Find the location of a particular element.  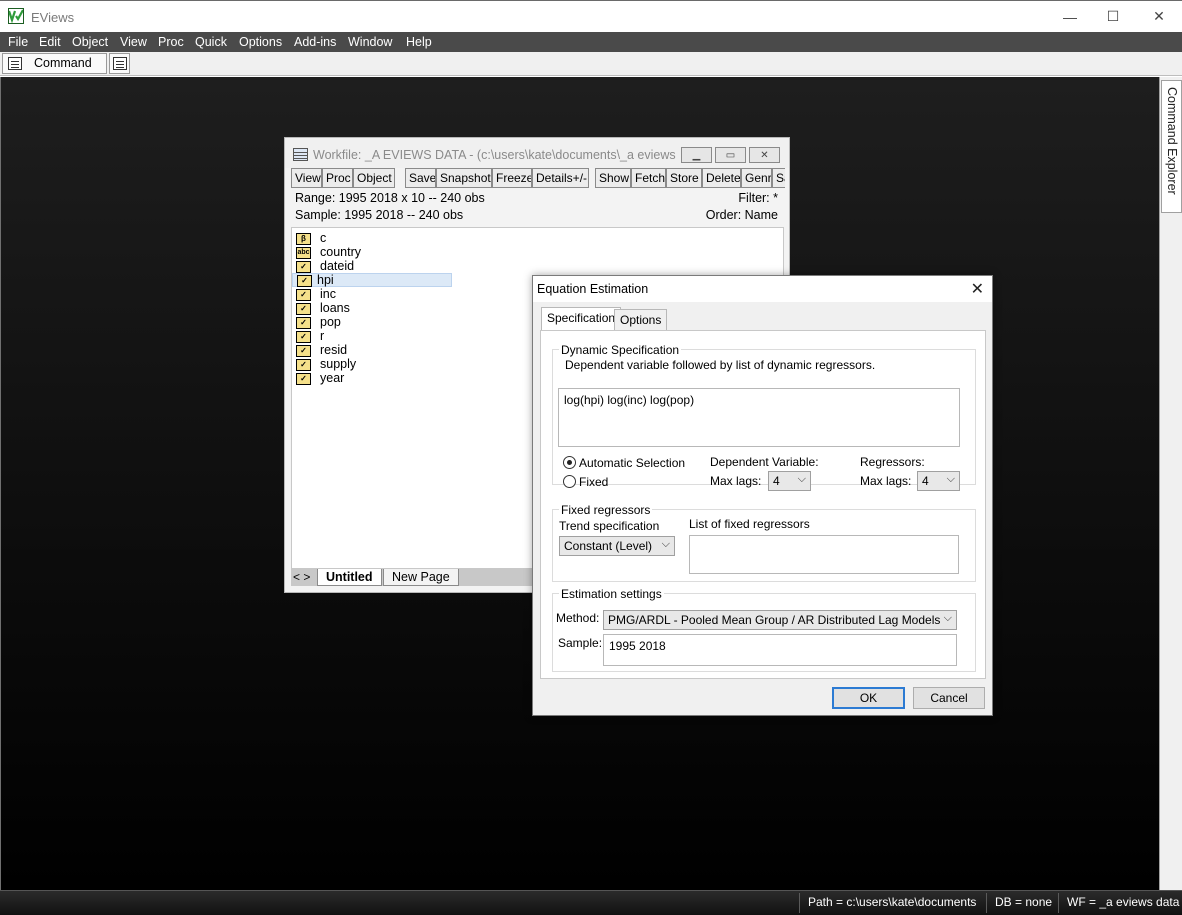

command-window-icon is located at coordinates (15, 63).